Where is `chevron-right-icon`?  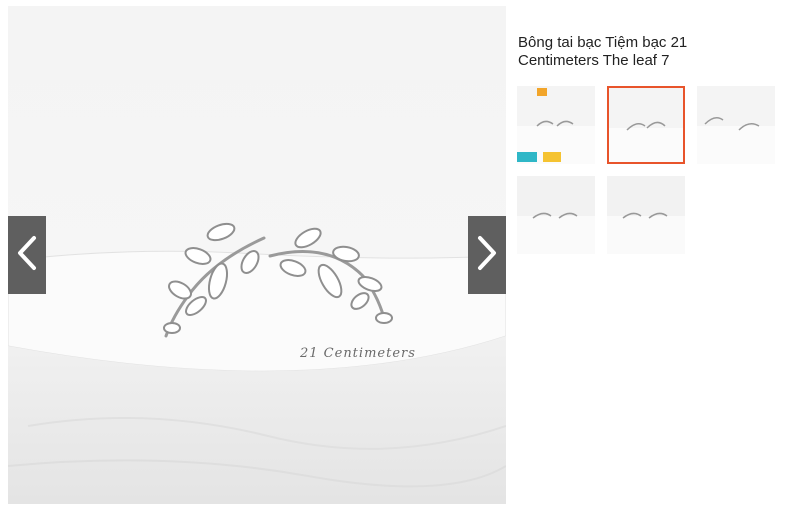
chevron-right-icon is located at coordinates (487, 255).